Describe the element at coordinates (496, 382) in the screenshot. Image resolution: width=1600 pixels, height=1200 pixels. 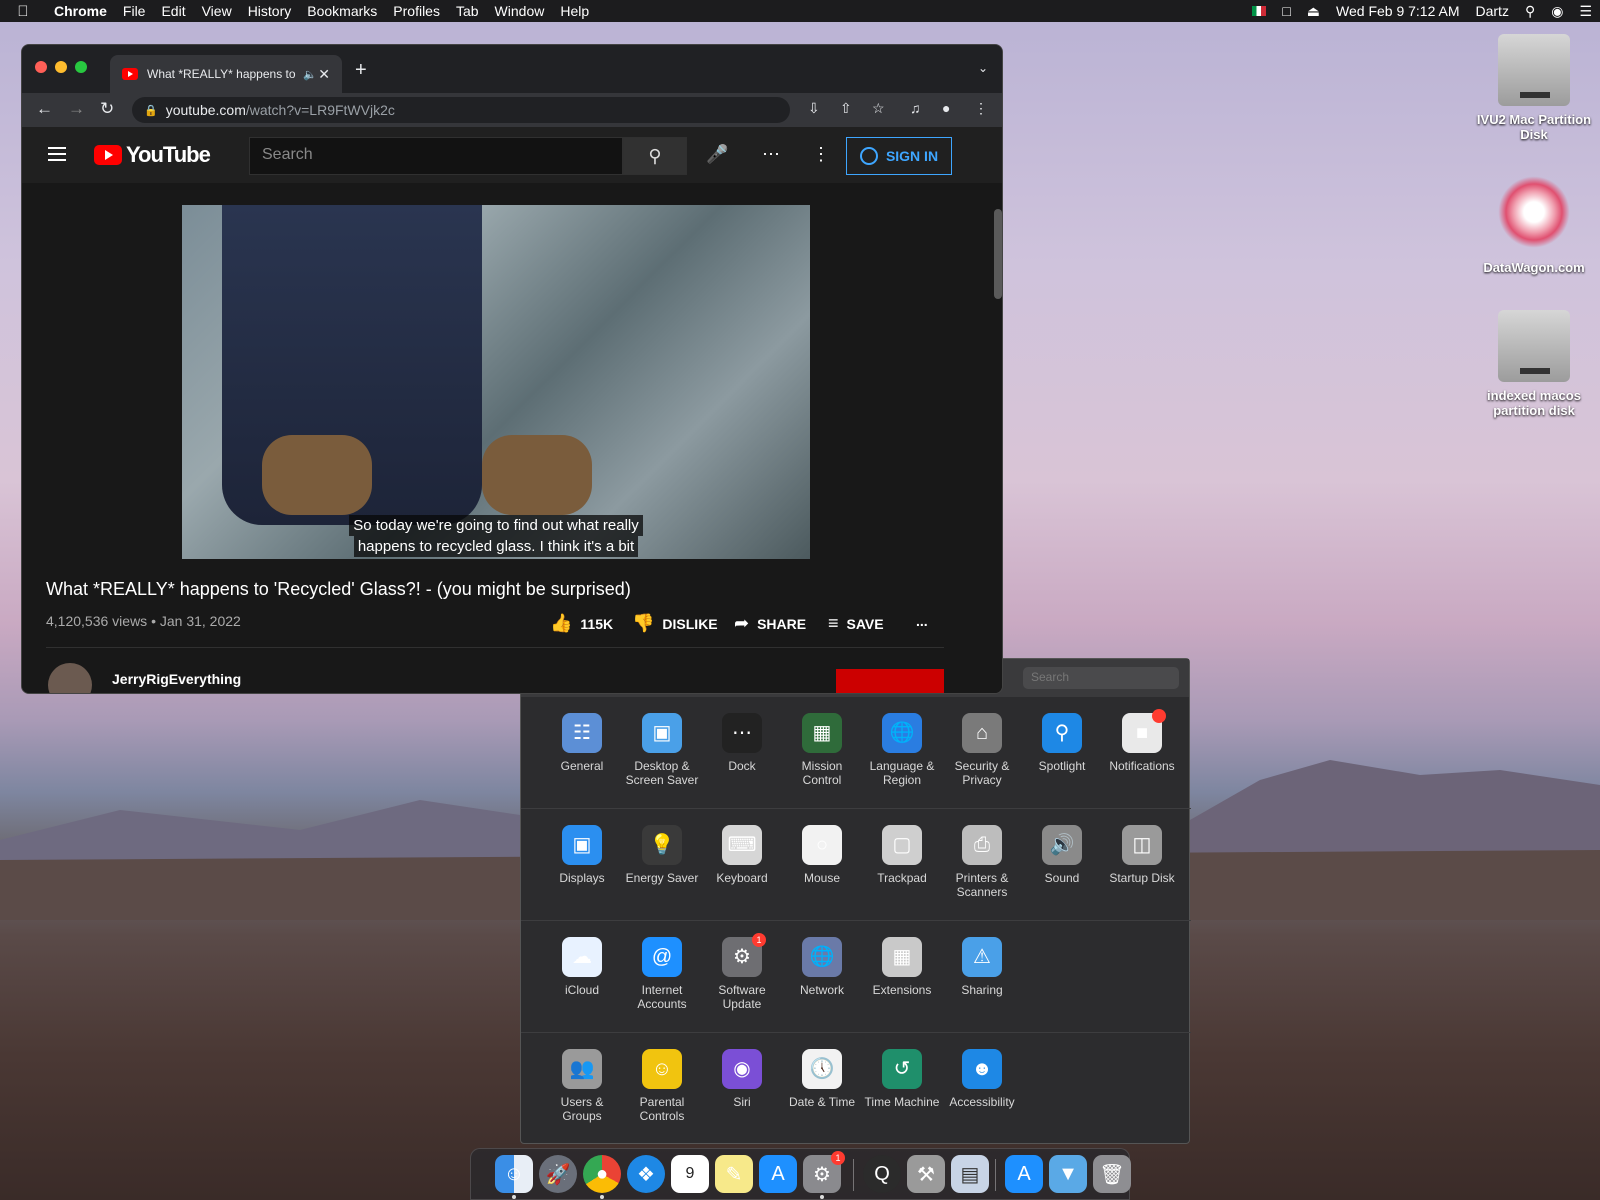
I see `video-player` at that location.